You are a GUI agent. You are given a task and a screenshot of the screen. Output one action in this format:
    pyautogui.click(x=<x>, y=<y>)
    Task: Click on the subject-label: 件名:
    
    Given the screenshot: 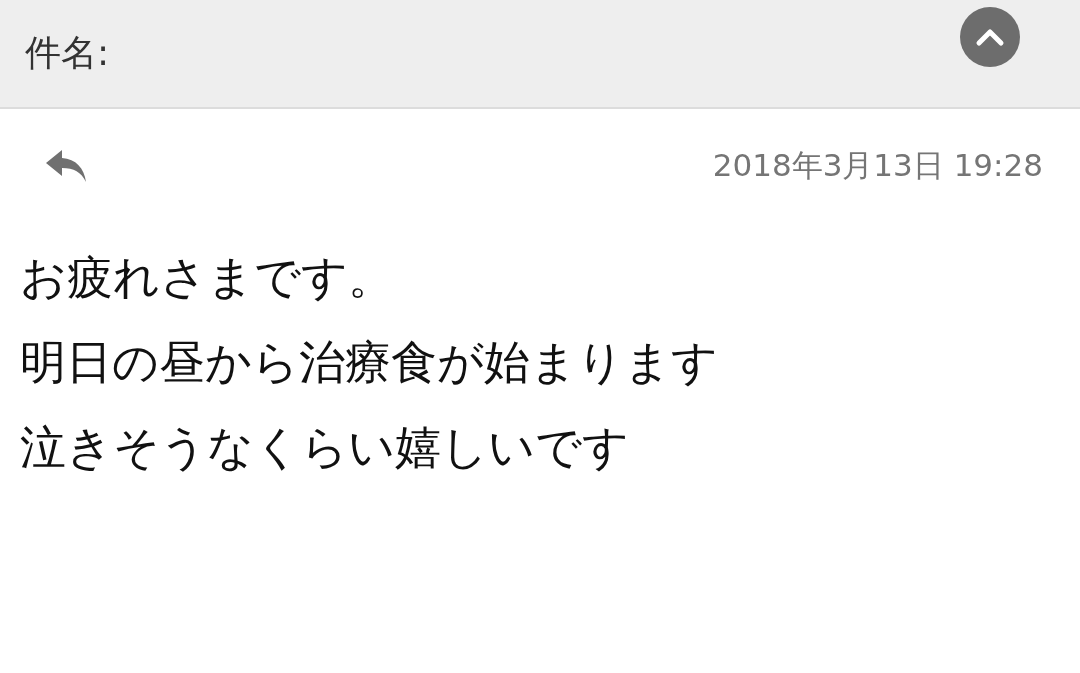 What is the action you would take?
    pyautogui.click(x=67, y=53)
    